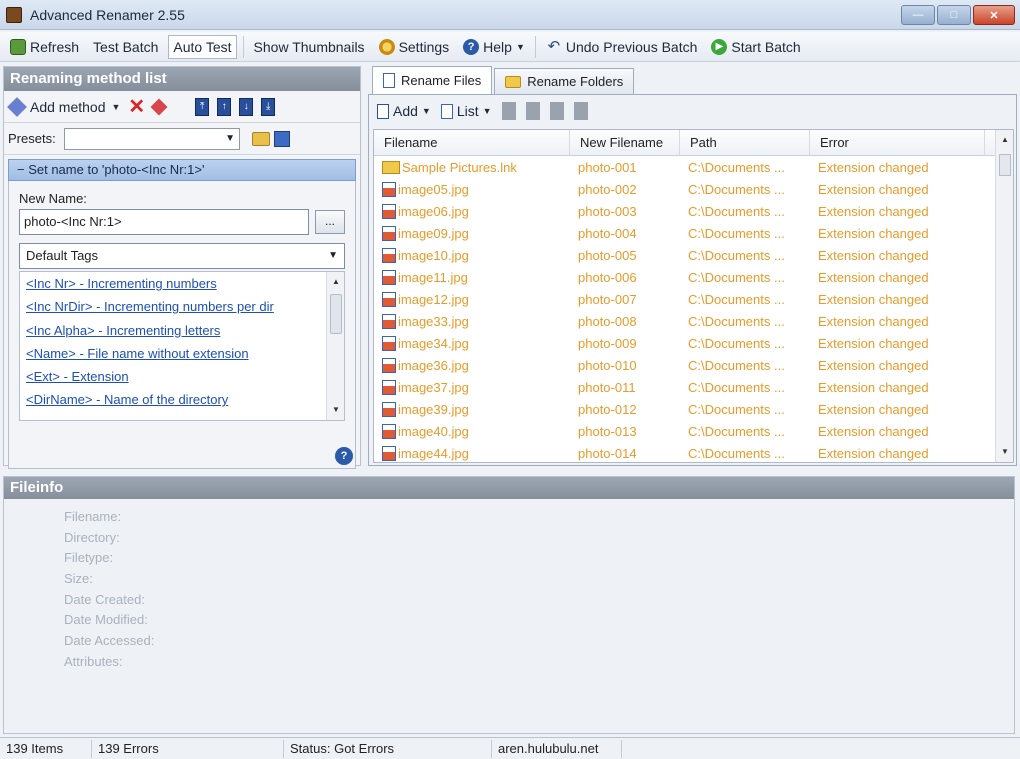  I want to click on move-top-icon, so click(508, 111).